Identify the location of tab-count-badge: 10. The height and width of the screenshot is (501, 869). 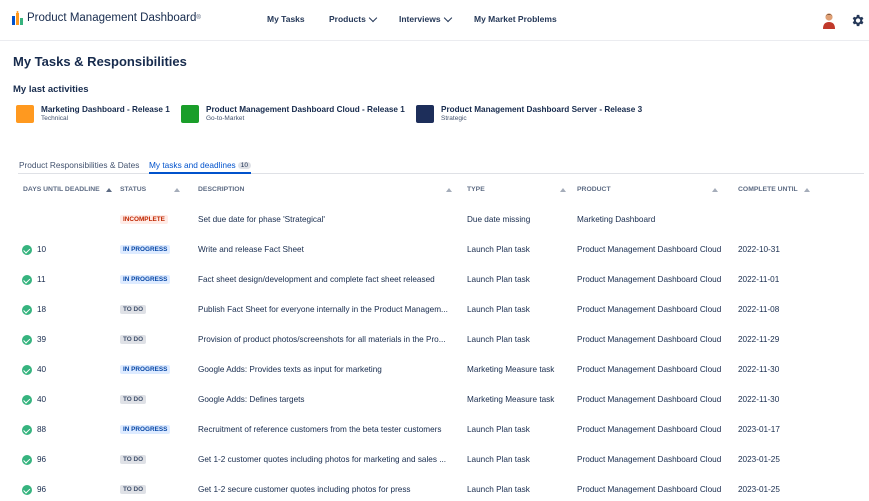
(244, 165).